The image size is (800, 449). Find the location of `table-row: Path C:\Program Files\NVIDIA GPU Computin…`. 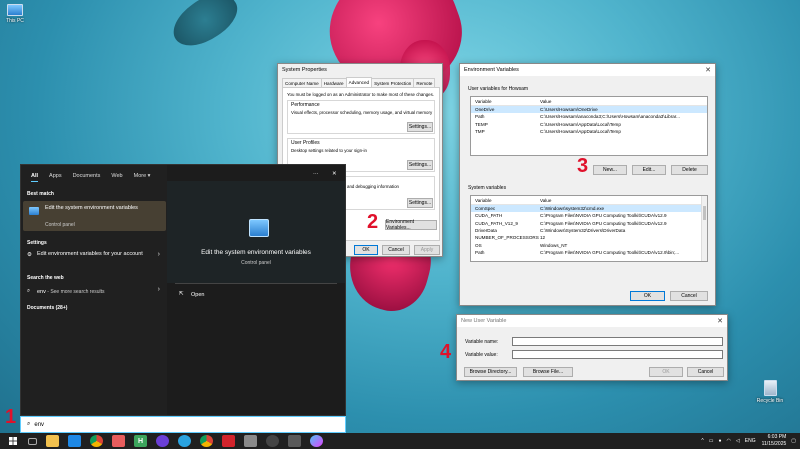

table-row: Path C:\Program Files\NVIDIA GPU Computin… is located at coordinates (589, 252).